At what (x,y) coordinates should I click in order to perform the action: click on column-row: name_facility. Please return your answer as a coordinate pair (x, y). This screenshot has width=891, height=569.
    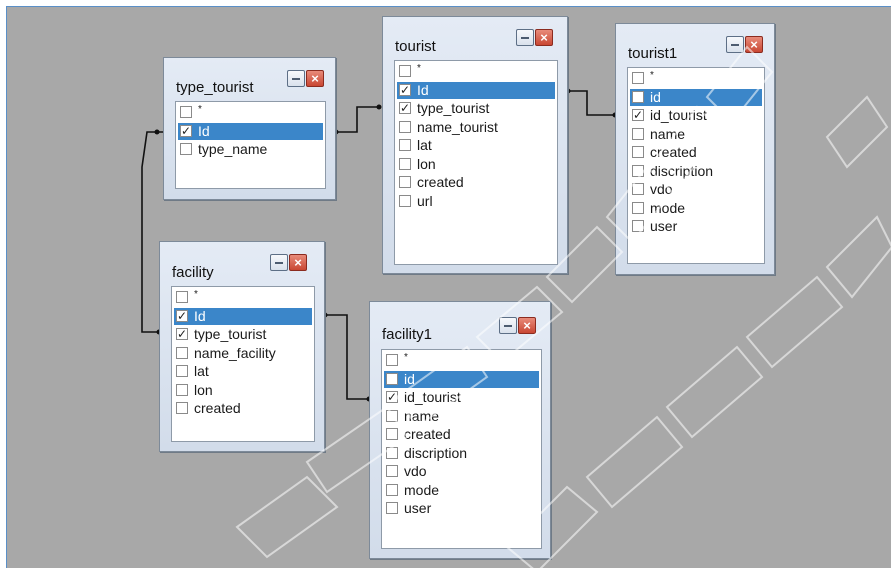
    Looking at the image, I should click on (243, 353).